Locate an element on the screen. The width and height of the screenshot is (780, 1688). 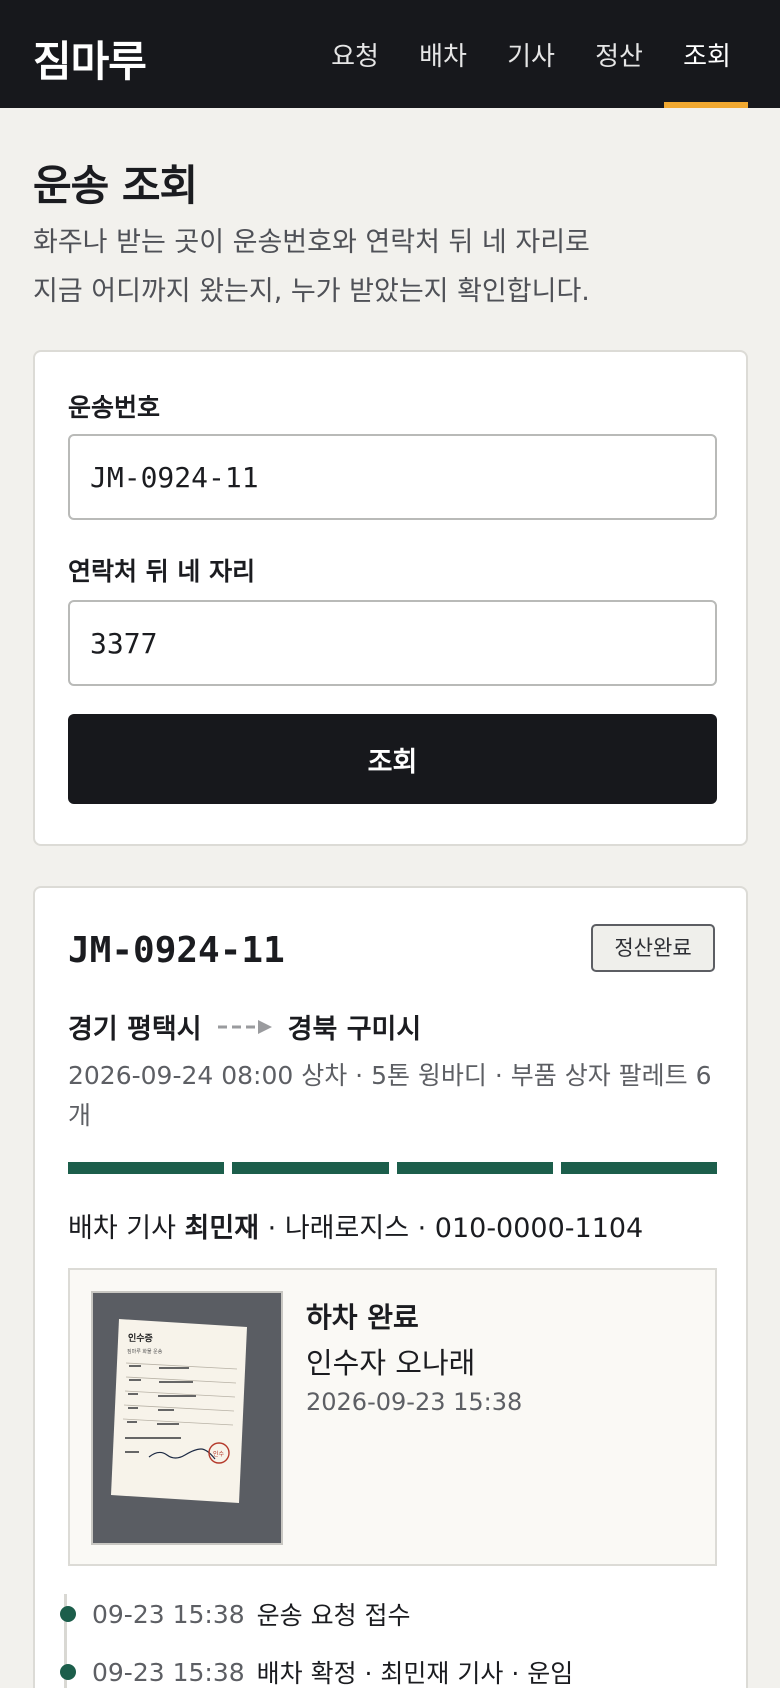
search-button: 조회 is located at coordinates (392, 759).